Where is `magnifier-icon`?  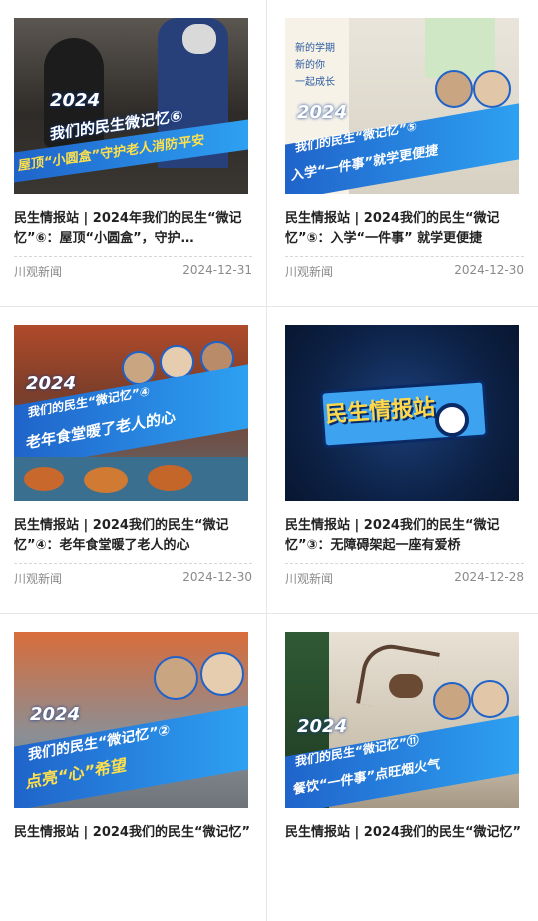 magnifier-icon is located at coordinates (452, 420).